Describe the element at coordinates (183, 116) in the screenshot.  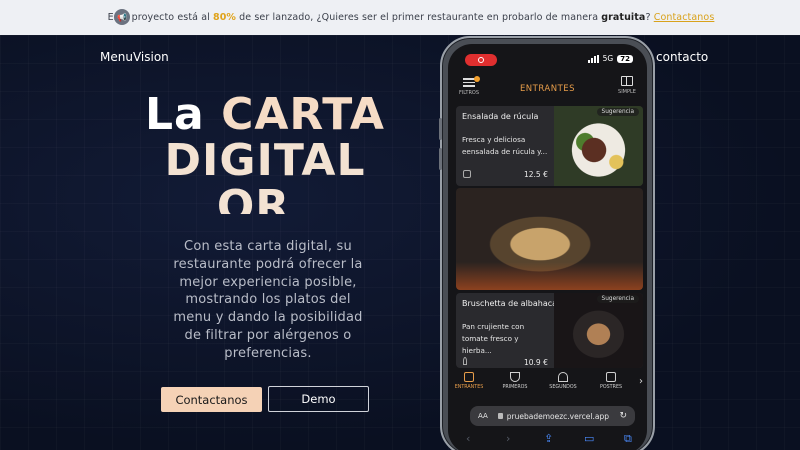
I see `headline-word-la: La` at that location.